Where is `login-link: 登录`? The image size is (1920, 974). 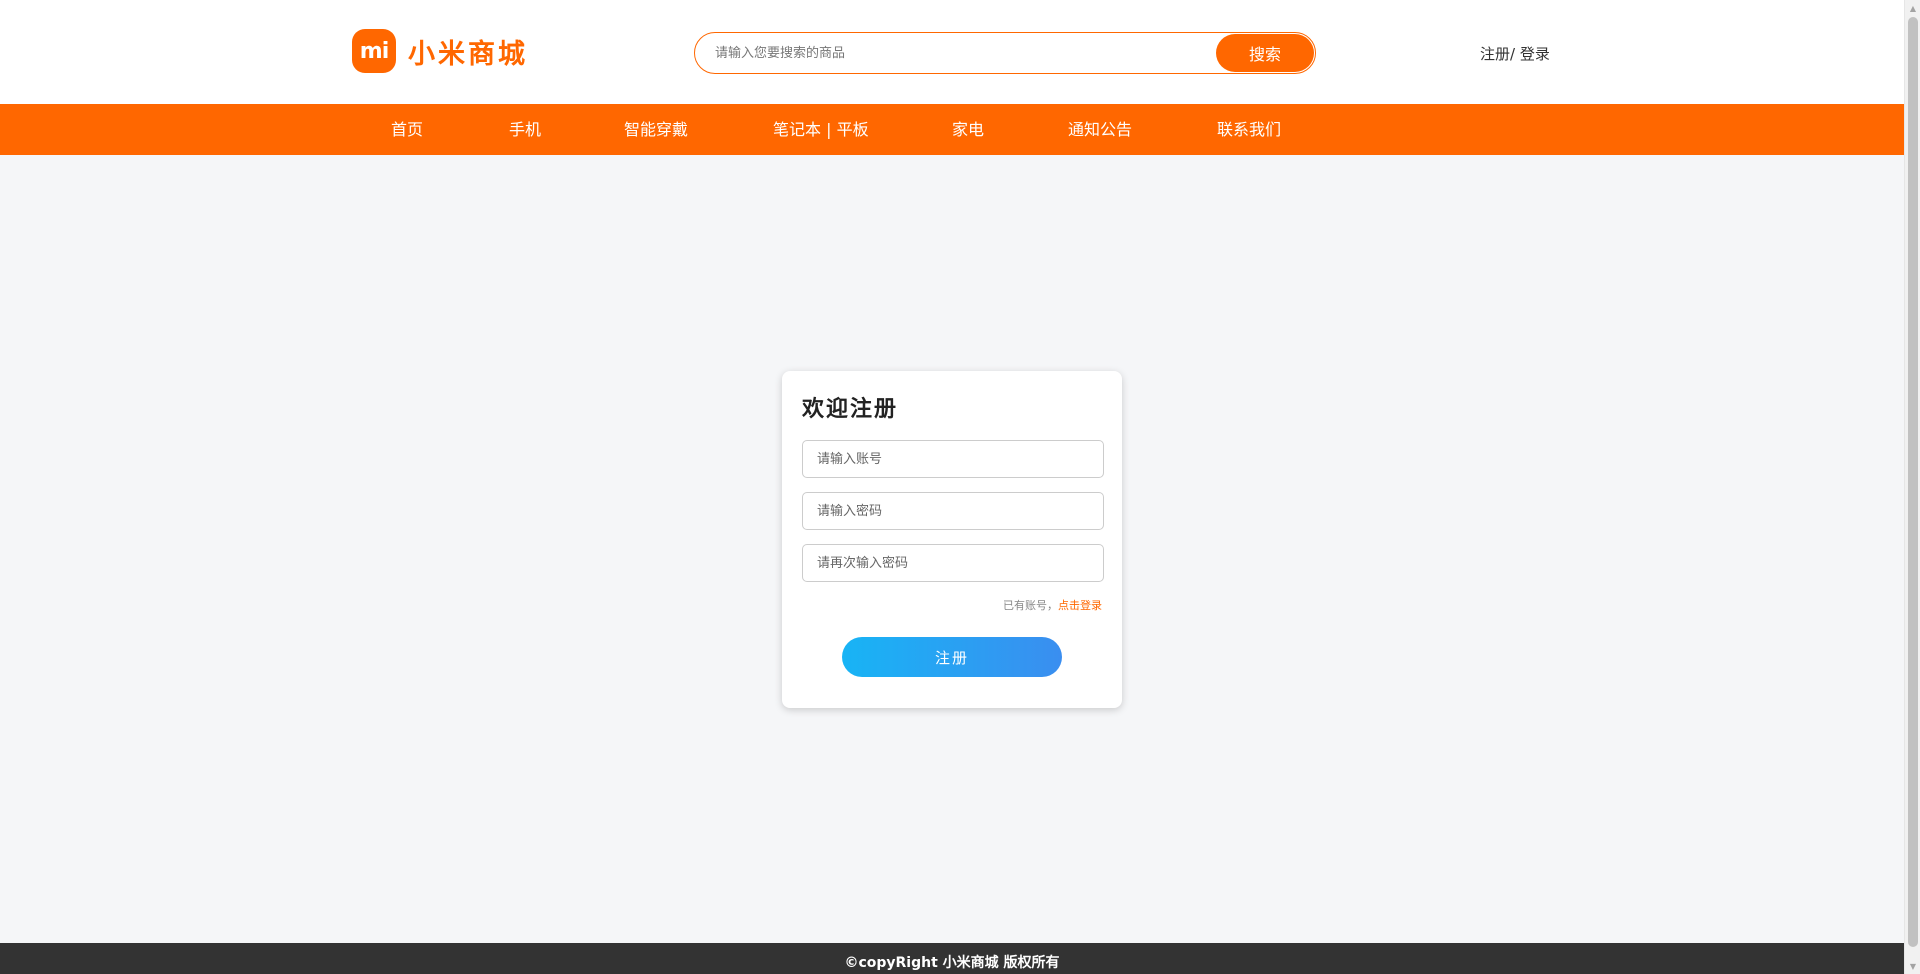 login-link: 登录 is located at coordinates (1532, 54).